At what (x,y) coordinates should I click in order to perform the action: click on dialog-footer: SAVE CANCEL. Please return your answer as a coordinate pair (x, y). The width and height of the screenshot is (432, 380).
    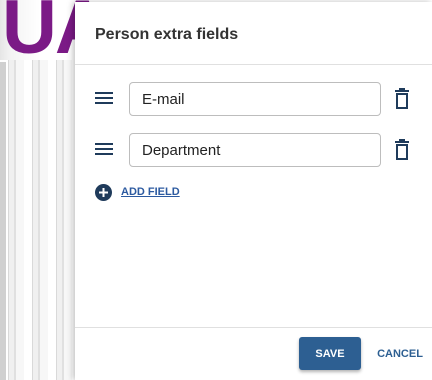
    Looking at the image, I should click on (253, 353).